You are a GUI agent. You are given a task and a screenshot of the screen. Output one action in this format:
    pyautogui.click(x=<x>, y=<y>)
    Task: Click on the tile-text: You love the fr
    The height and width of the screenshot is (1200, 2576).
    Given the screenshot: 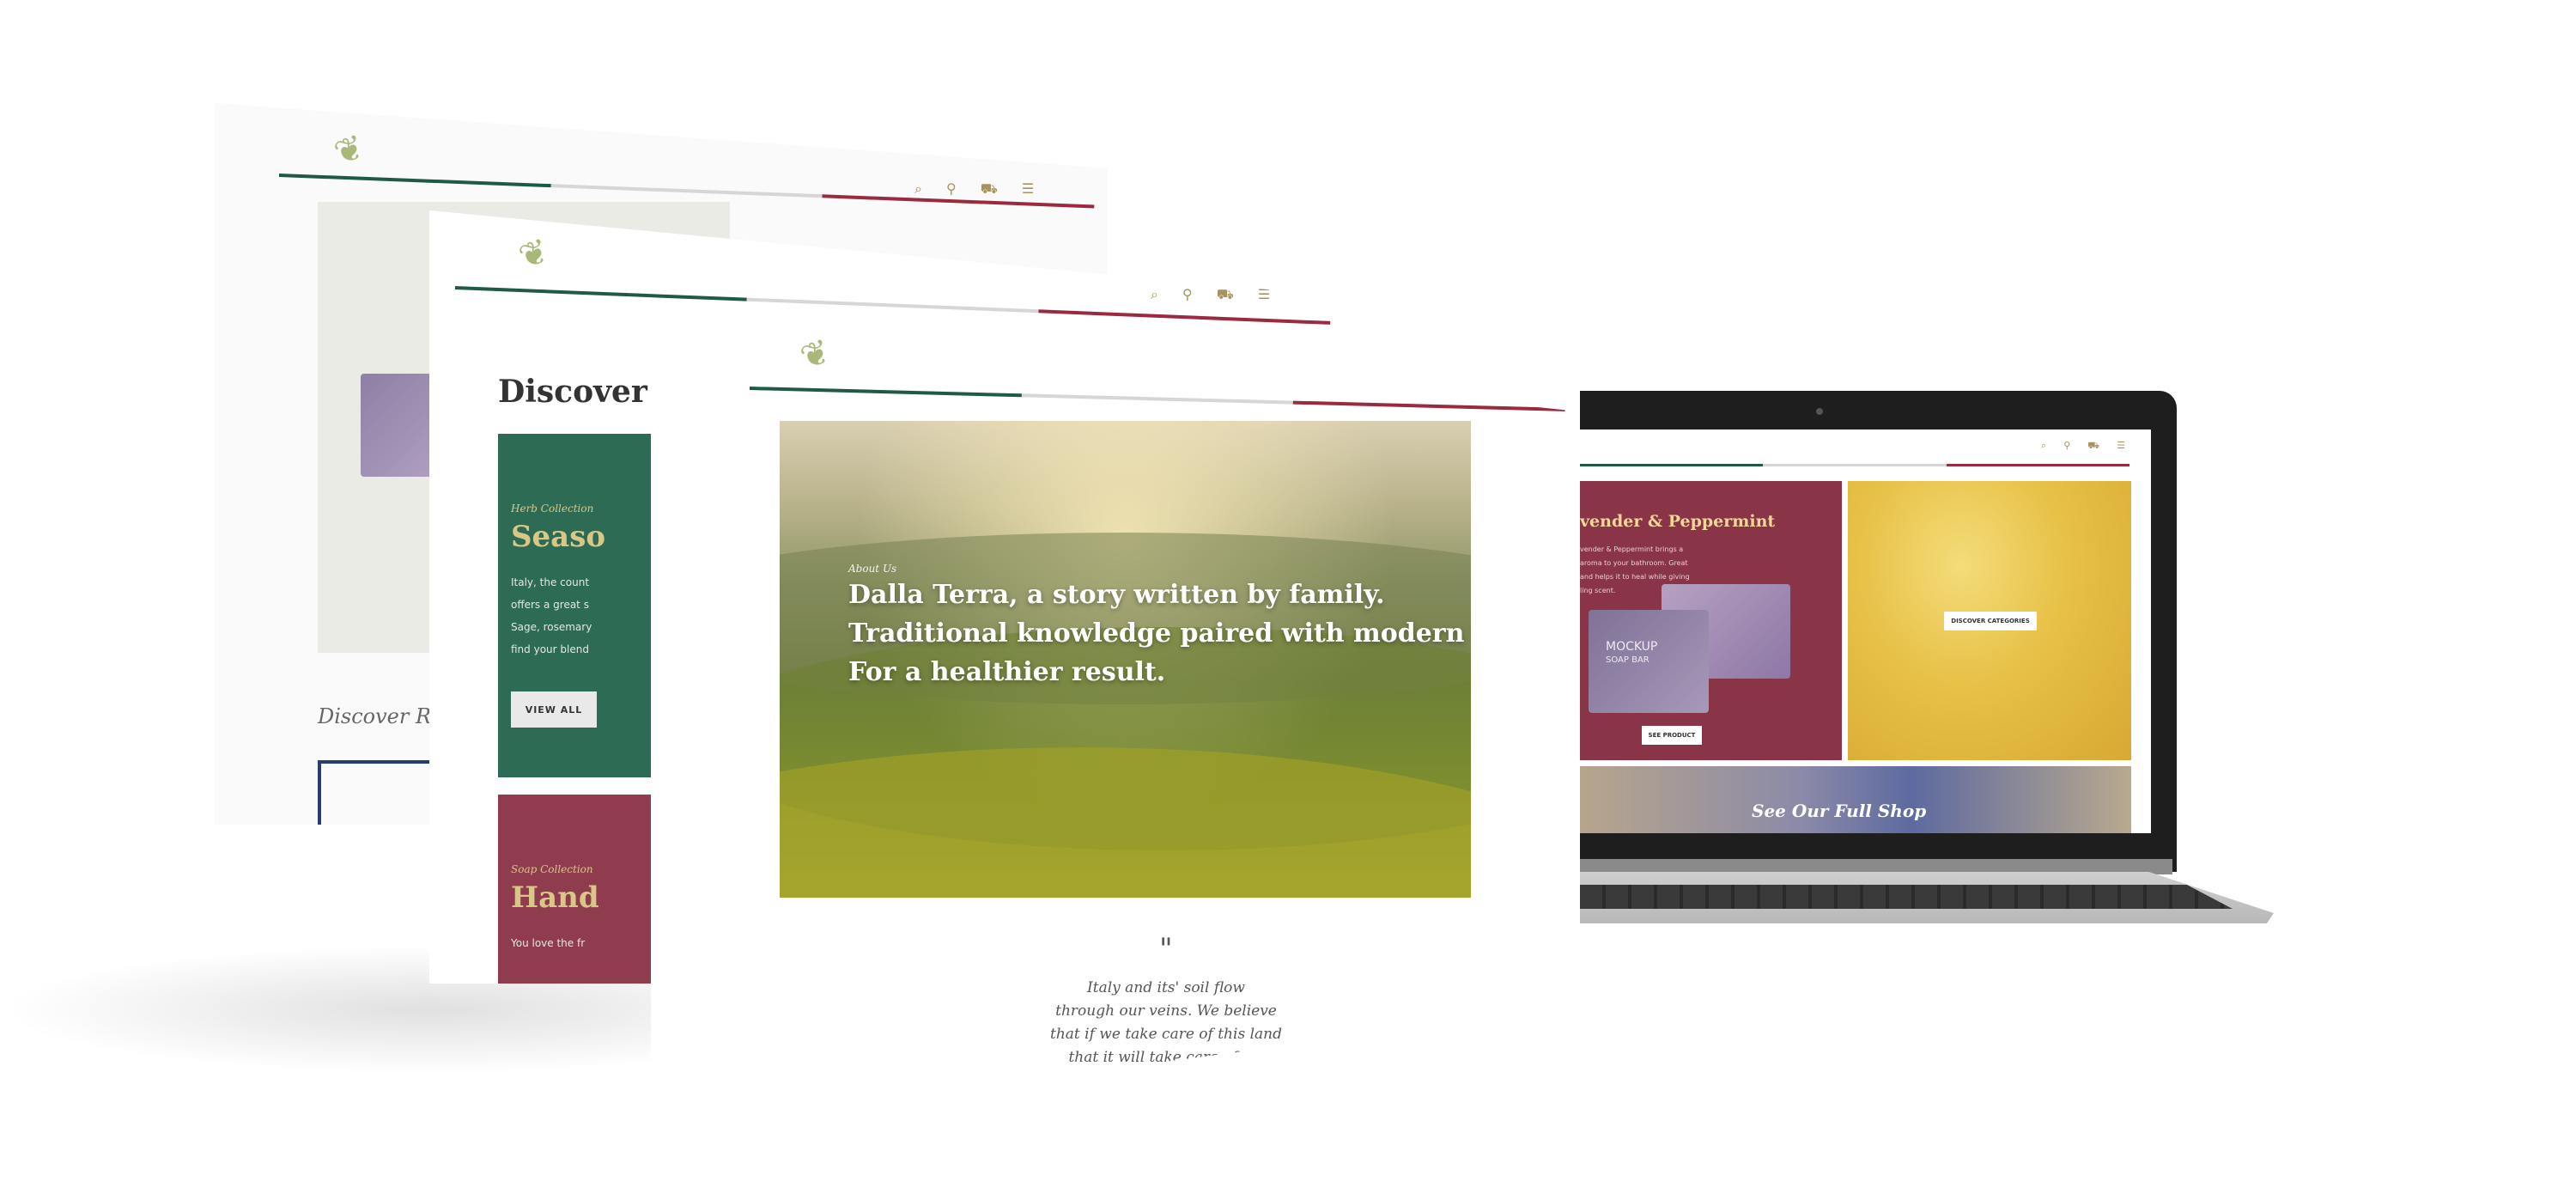 What is the action you would take?
    pyautogui.click(x=548, y=943)
    